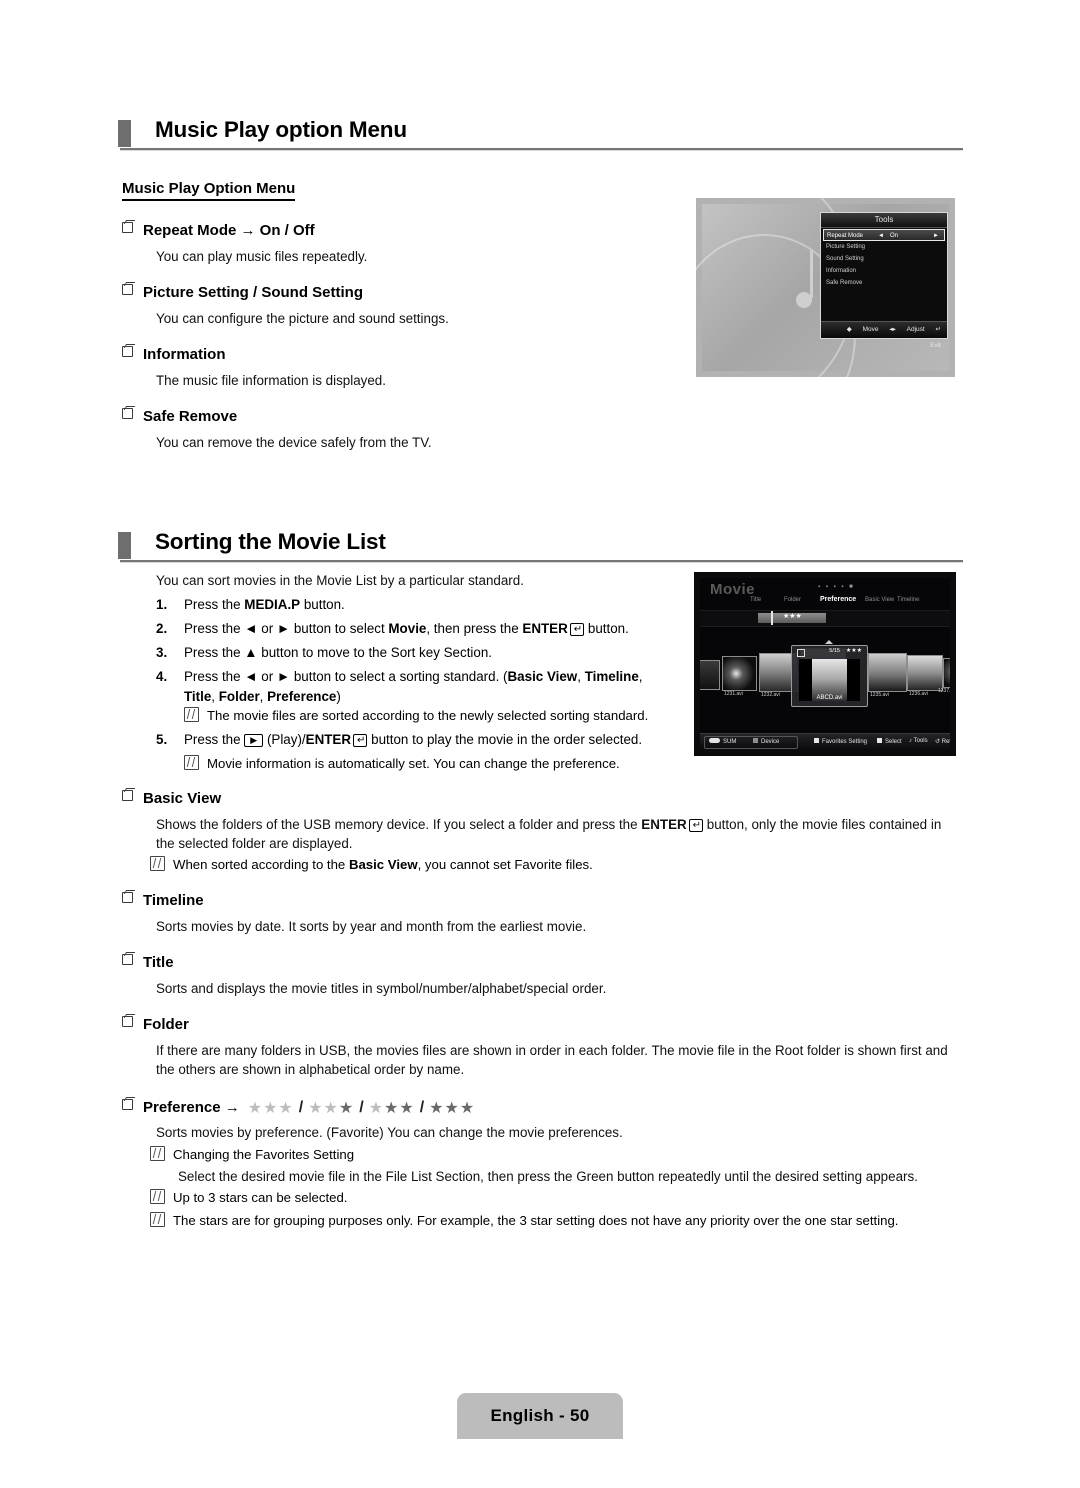 This screenshot has height=1488, width=1080. I want to click on osd-row-repeat-mode: Repeat Mode ◄ On ►, so click(884, 235).